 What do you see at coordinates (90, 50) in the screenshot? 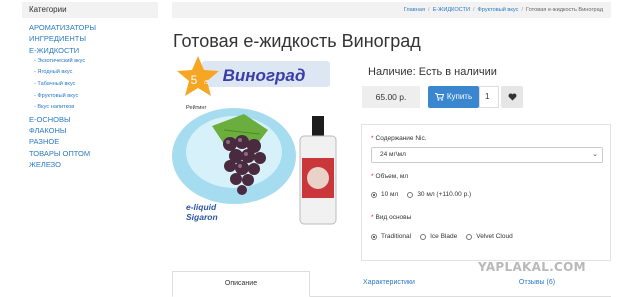
I see `category-link-e-liquids: Е-ЖИДКОСТИ` at bounding box center [90, 50].